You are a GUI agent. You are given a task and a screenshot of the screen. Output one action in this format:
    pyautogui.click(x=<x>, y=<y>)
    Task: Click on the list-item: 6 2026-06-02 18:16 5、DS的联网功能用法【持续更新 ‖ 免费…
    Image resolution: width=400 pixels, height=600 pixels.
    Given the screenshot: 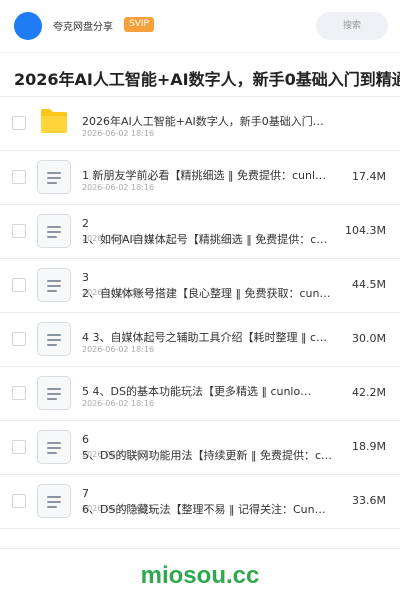 What is the action you would take?
    pyautogui.click(x=200, y=448)
    